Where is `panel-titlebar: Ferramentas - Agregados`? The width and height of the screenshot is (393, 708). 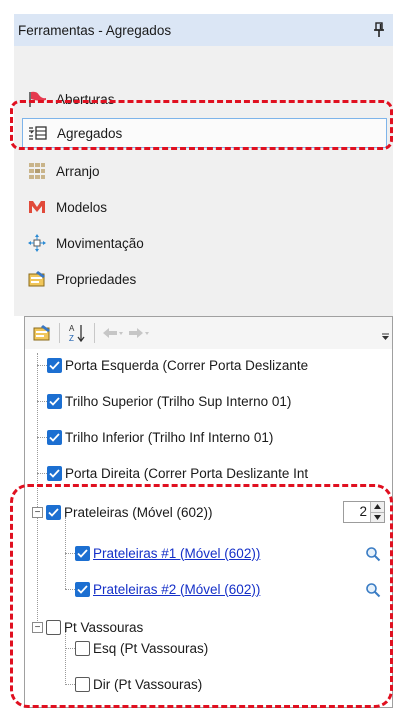
panel-titlebar: Ferramentas - Agregados is located at coordinates (203, 30).